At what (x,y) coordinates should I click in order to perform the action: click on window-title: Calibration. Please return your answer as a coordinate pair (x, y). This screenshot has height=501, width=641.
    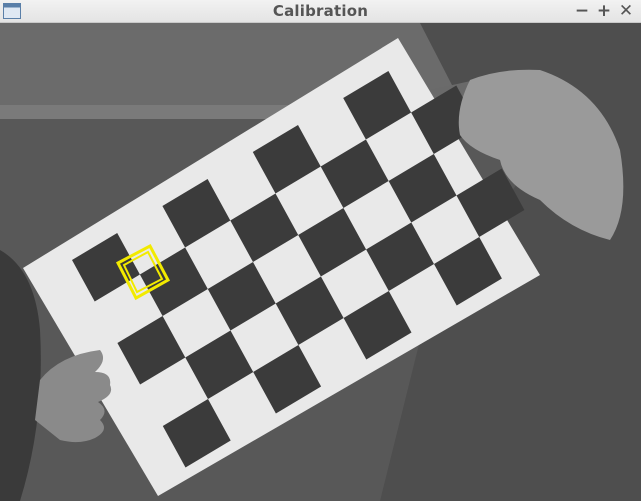
    Looking at the image, I should click on (320, 11).